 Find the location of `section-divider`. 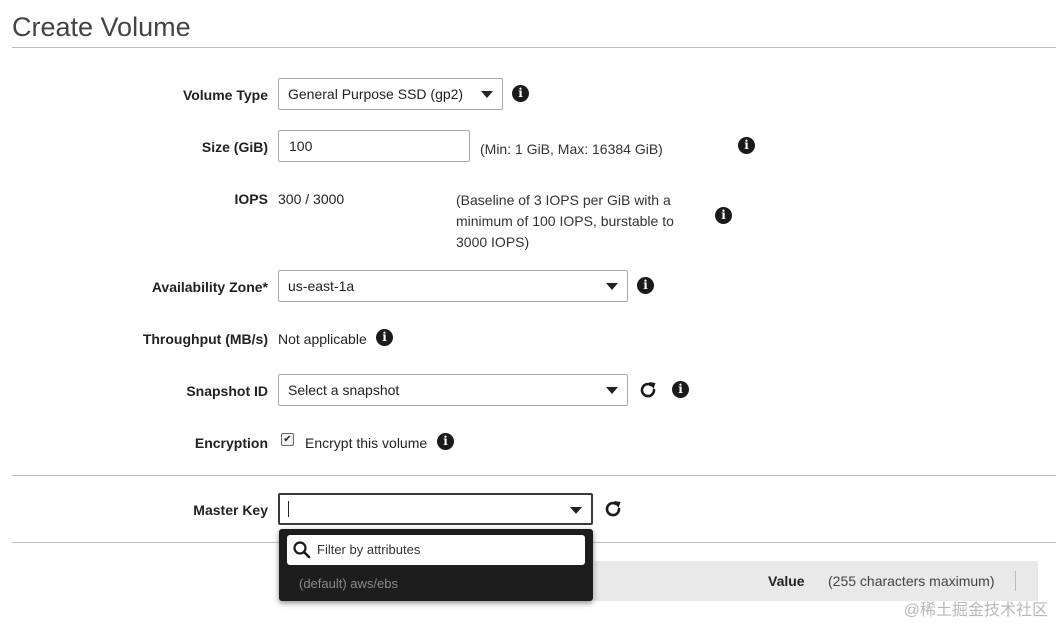

section-divider is located at coordinates (534, 475).